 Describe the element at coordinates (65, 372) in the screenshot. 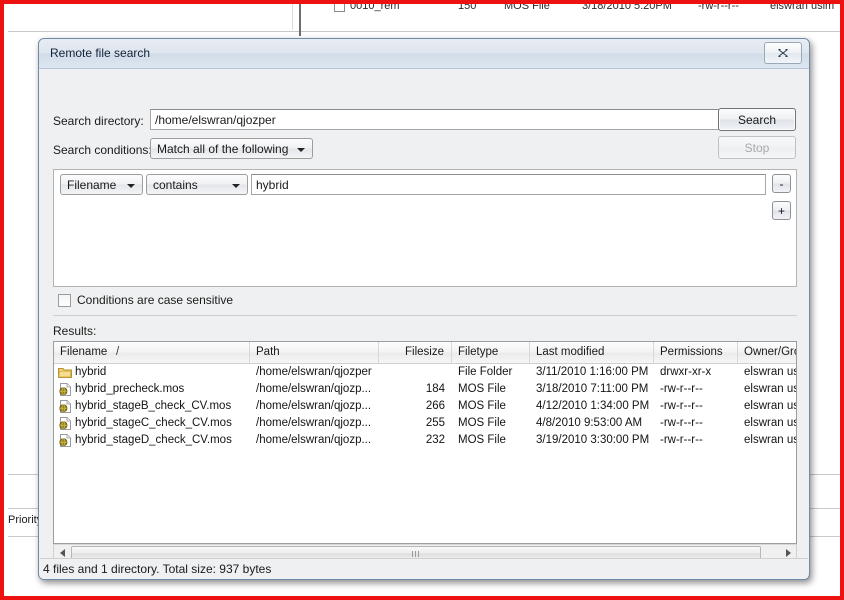

I see `folder-icon` at that location.